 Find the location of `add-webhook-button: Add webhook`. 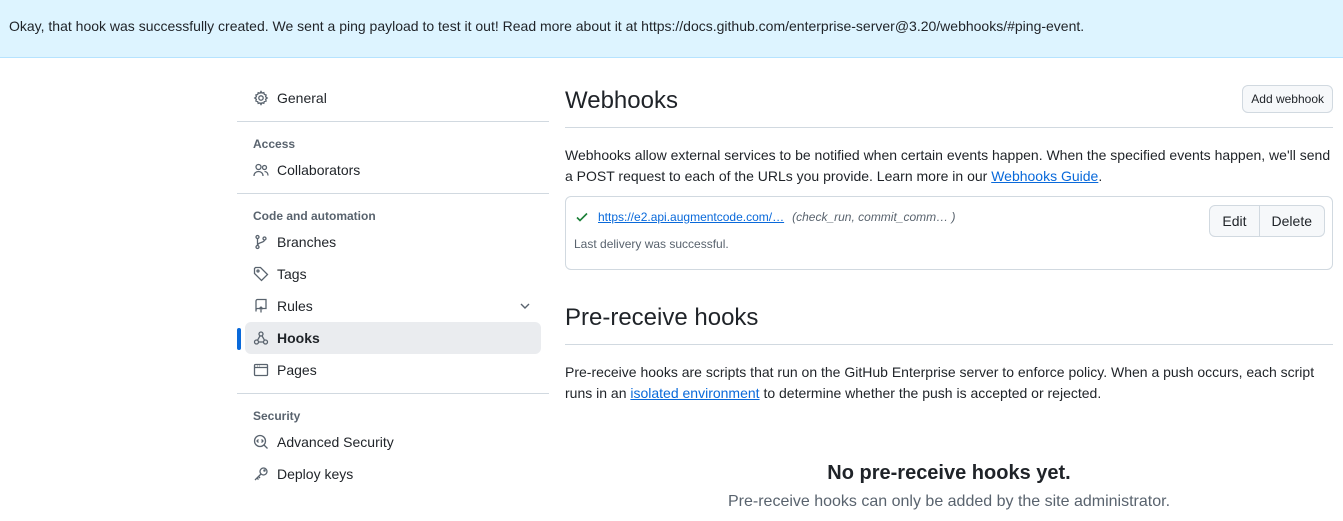

add-webhook-button: Add webhook is located at coordinates (1287, 99).